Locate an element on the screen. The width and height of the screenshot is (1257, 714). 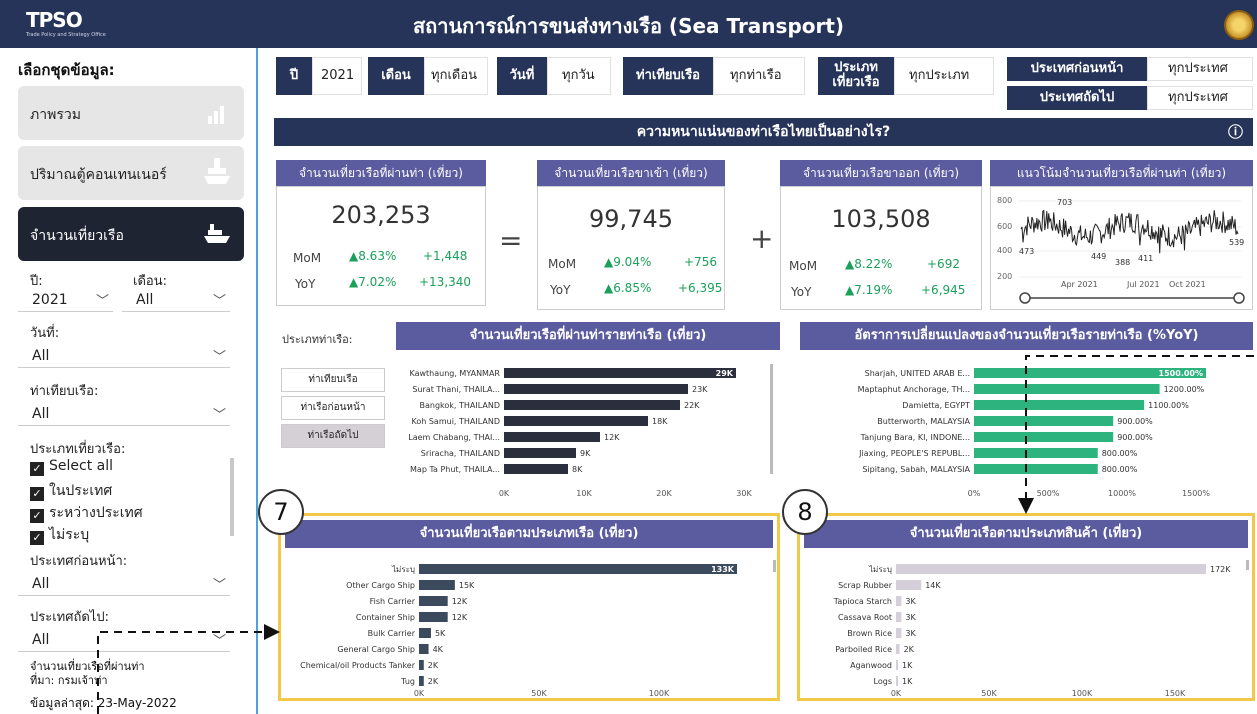
port-type-button-berth: ท่าเทียบเรือ is located at coordinates (333, 380).